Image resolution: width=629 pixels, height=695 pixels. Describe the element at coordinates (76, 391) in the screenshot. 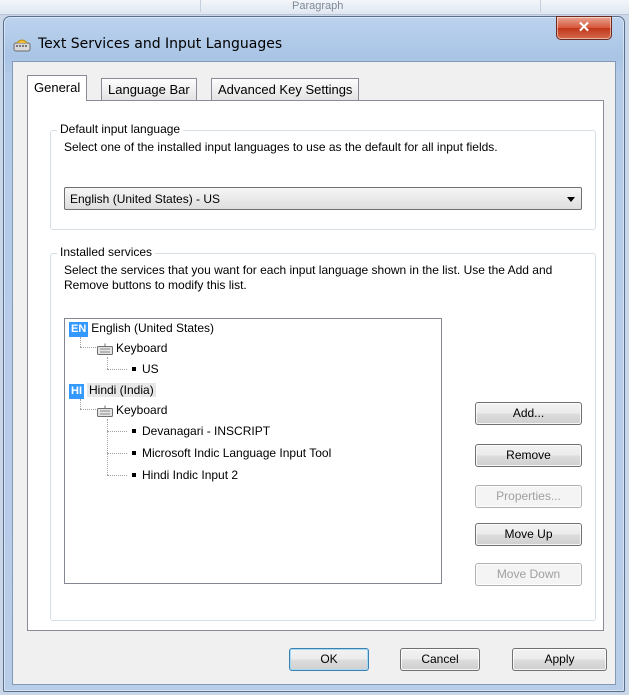

I see `language-badge: HI` at that location.